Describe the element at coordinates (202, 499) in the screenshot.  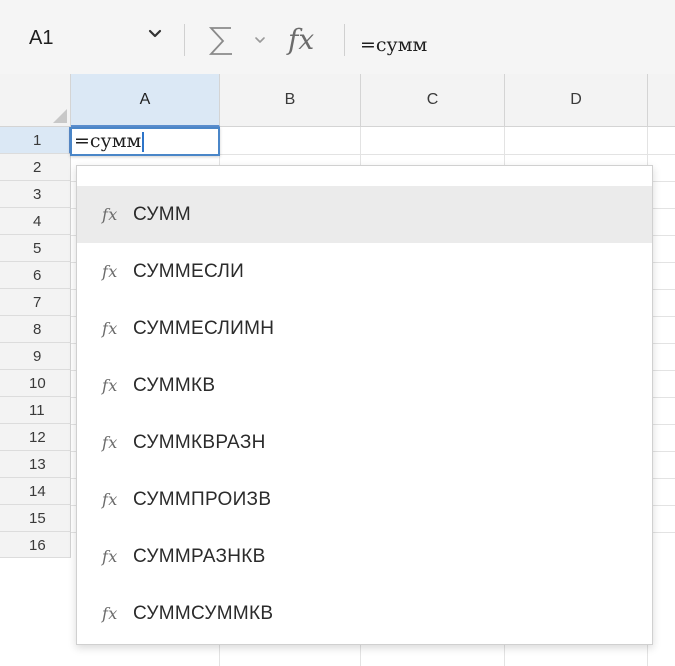
I see `autocomplete-item-label: СУММПРОИЗВ` at that location.